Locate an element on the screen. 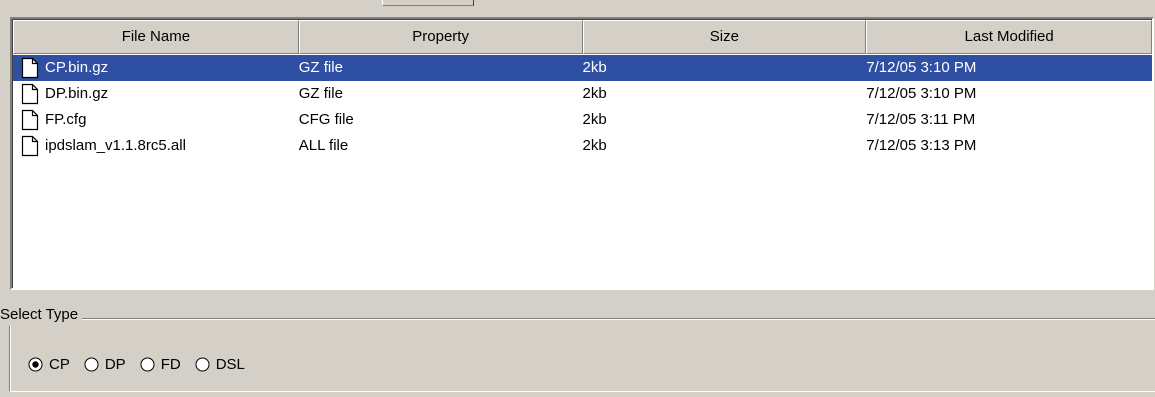 The image size is (1155, 397). column-header-size: Size is located at coordinates (724, 37).